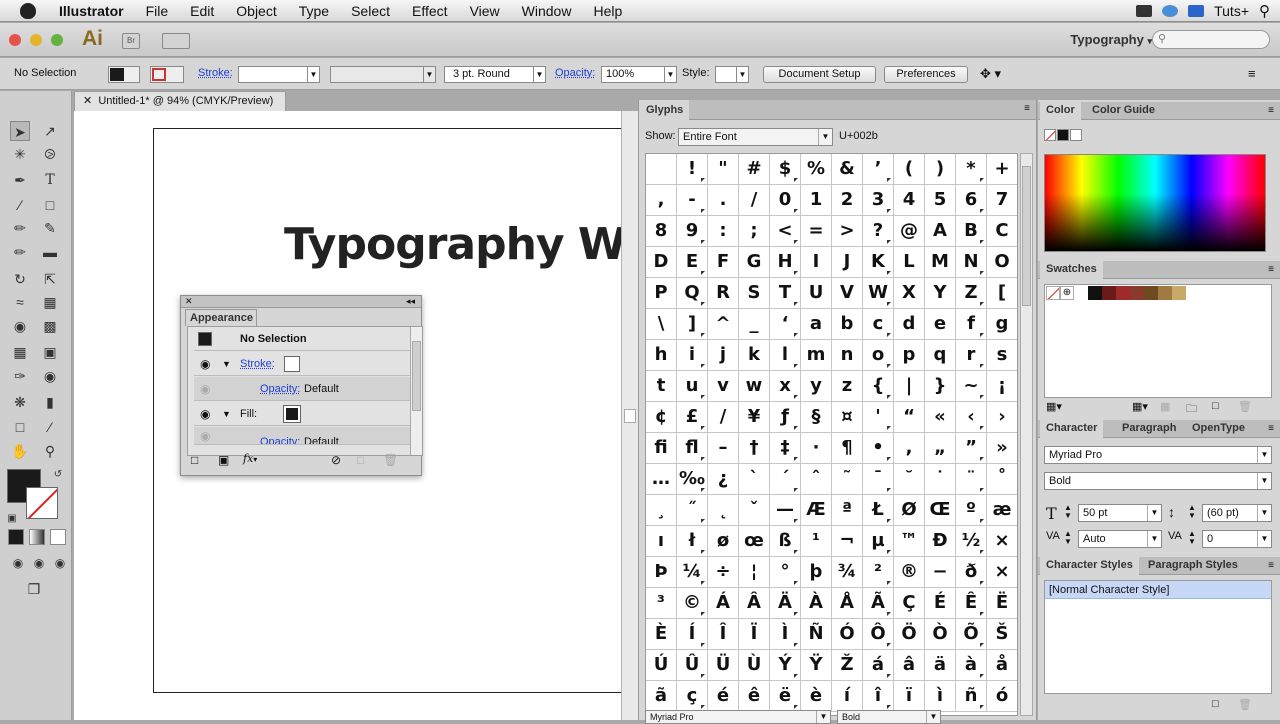 This screenshot has width=1280, height=724. Describe the element at coordinates (878, 448) in the screenshot. I see `glyph-cell: •` at that location.